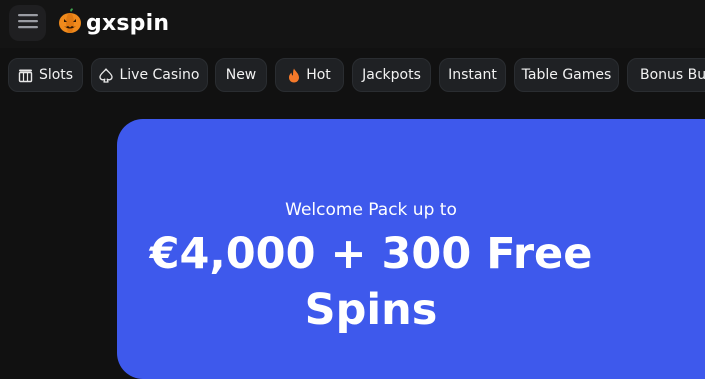 This screenshot has height=379, width=705. I want to click on category-label: Slots, so click(56, 75).